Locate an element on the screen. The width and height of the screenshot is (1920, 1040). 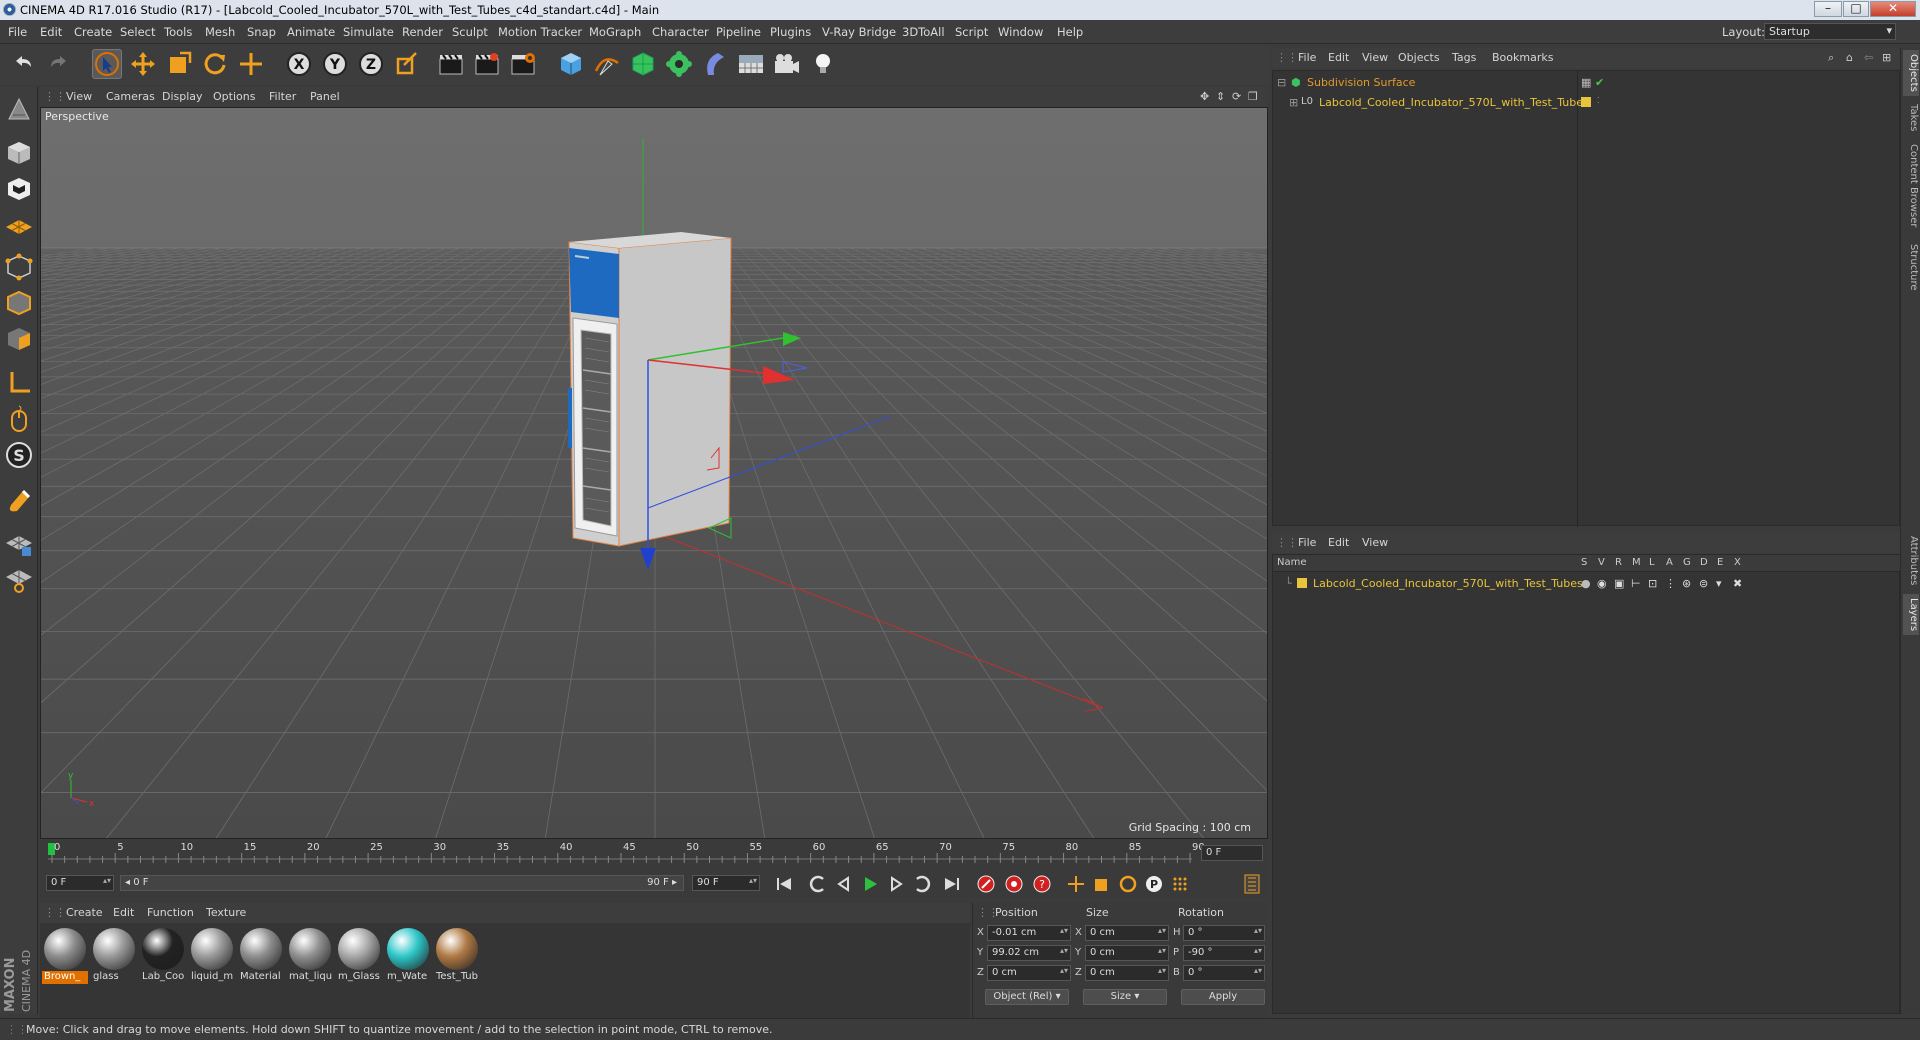
enabled-check-icon: ✔ is located at coordinates (1599, 82).